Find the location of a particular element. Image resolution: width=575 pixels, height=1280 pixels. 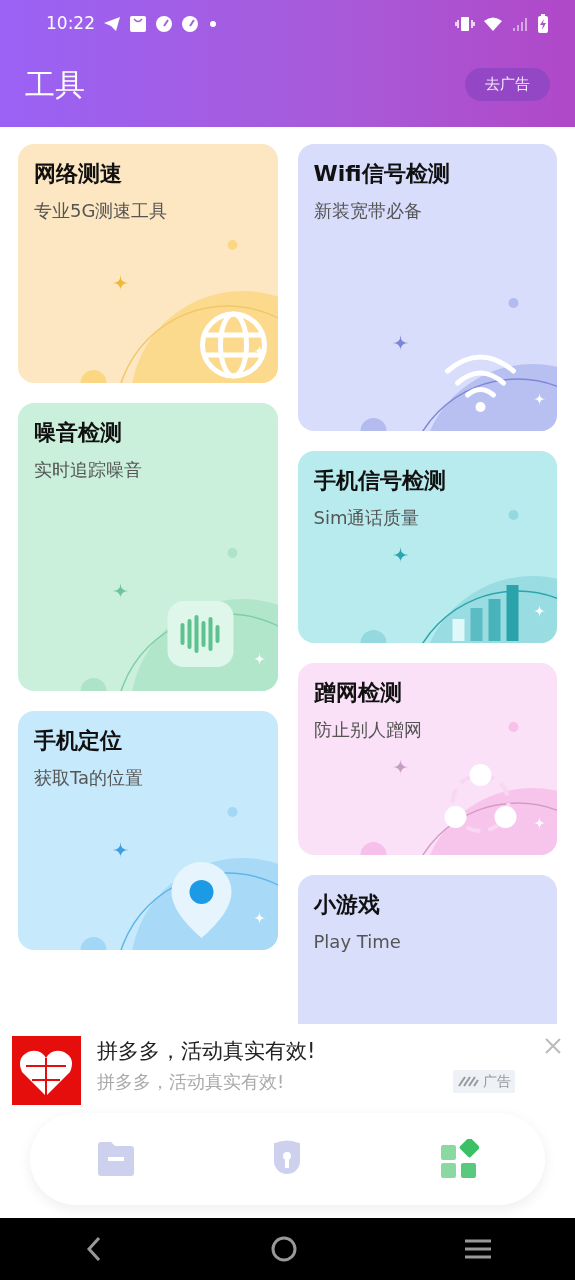

card-subtitle: 获取Ta的位置 is located at coordinates (89, 777).